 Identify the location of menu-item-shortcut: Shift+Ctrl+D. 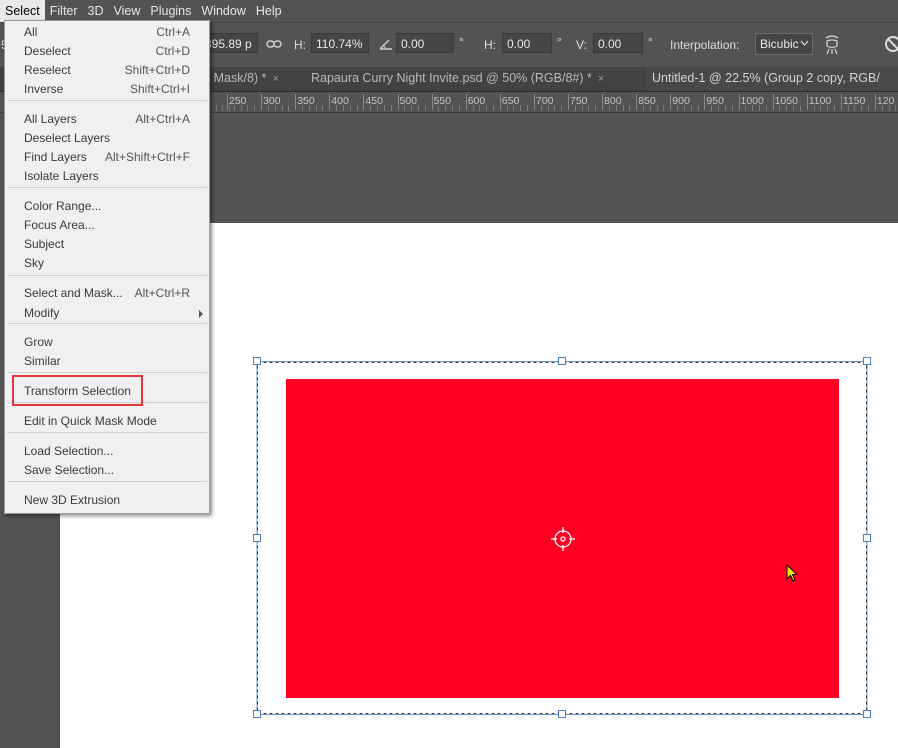
(157, 70).